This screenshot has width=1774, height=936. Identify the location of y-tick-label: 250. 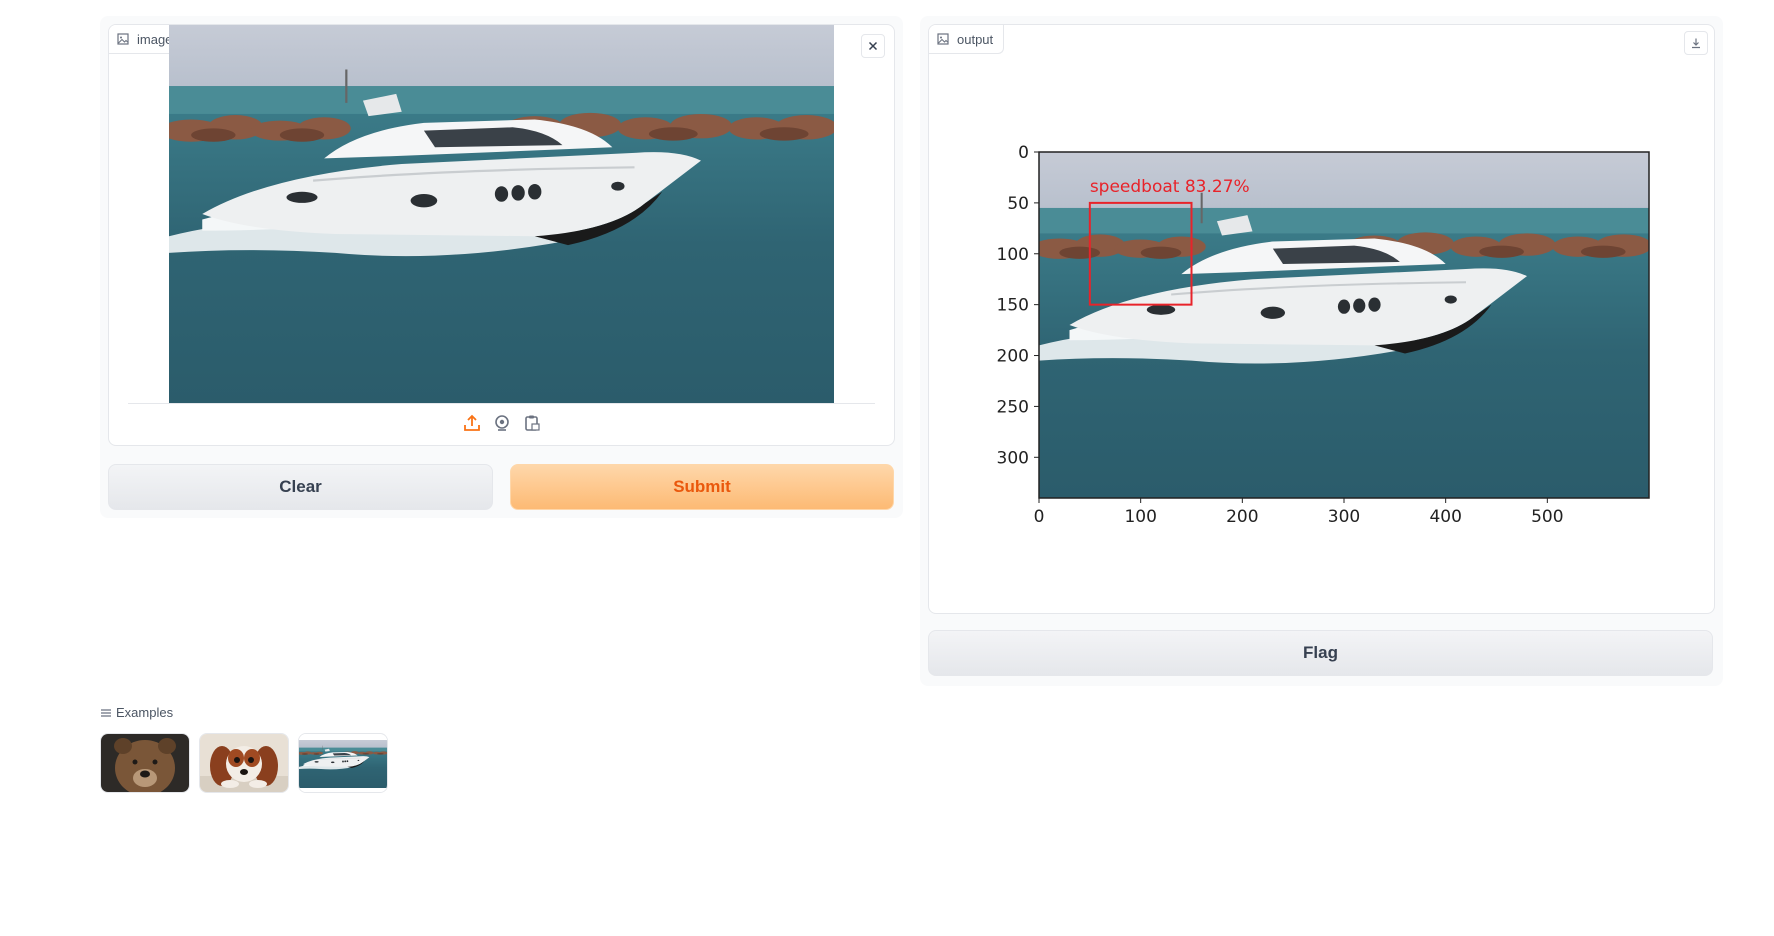
(1013, 407).